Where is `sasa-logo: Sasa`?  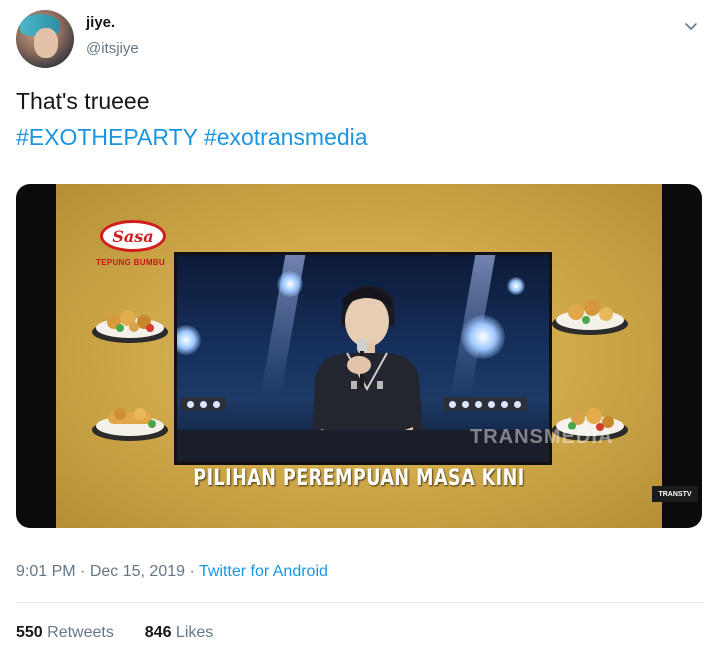 sasa-logo: Sasa is located at coordinates (133, 236).